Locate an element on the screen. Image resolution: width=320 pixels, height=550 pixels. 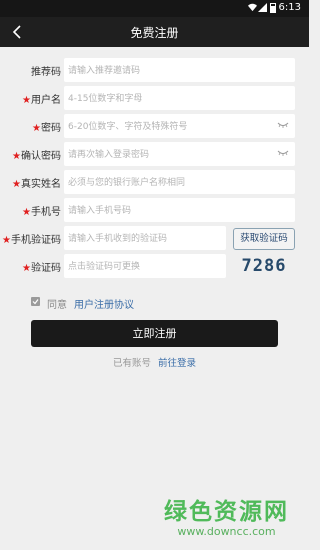
sms-code-field is located at coordinates (145, 238).